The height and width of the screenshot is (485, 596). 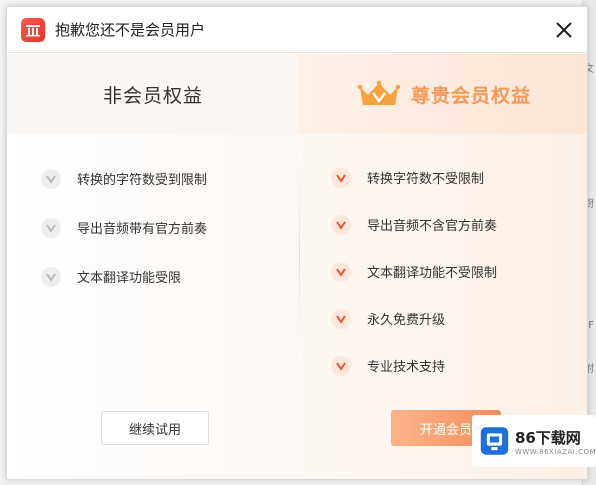 What do you see at coordinates (129, 278) in the screenshot?
I see `benefit-text: 文本翻译功能受限` at bounding box center [129, 278].